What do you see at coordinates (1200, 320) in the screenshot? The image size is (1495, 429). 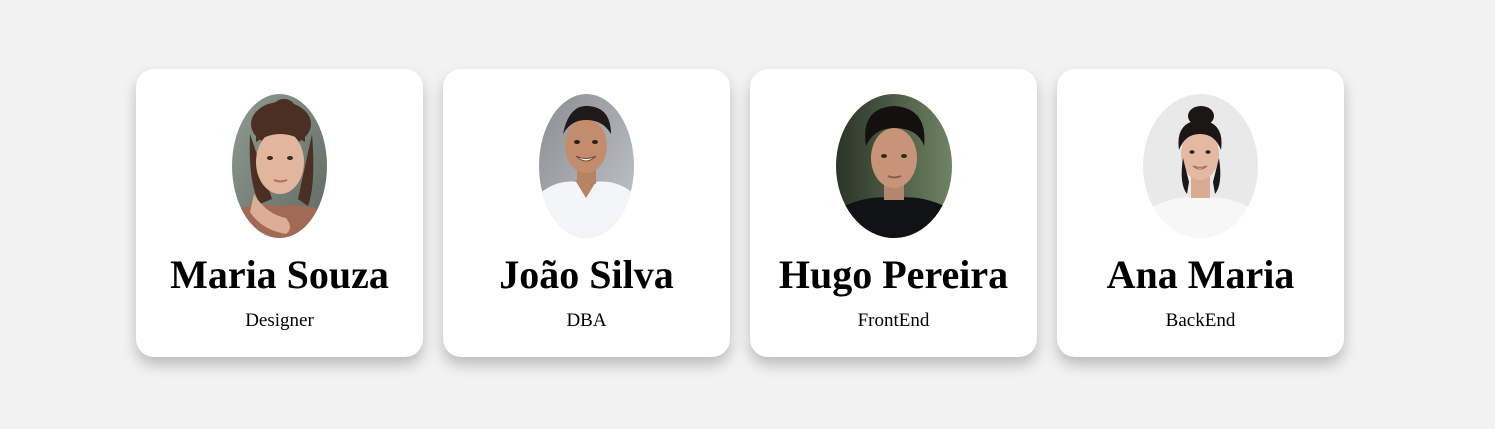 I see `member-role: BackEnd` at bounding box center [1200, 320].